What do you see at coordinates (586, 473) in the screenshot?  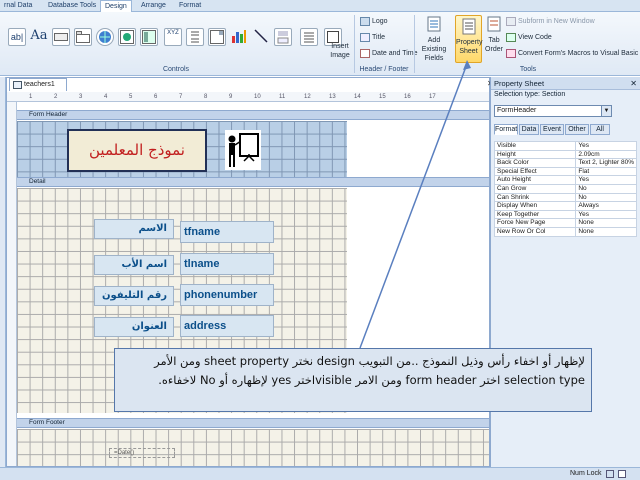 I see `num-lock-indicator: Num Lock` at bounding box center [586, 473].